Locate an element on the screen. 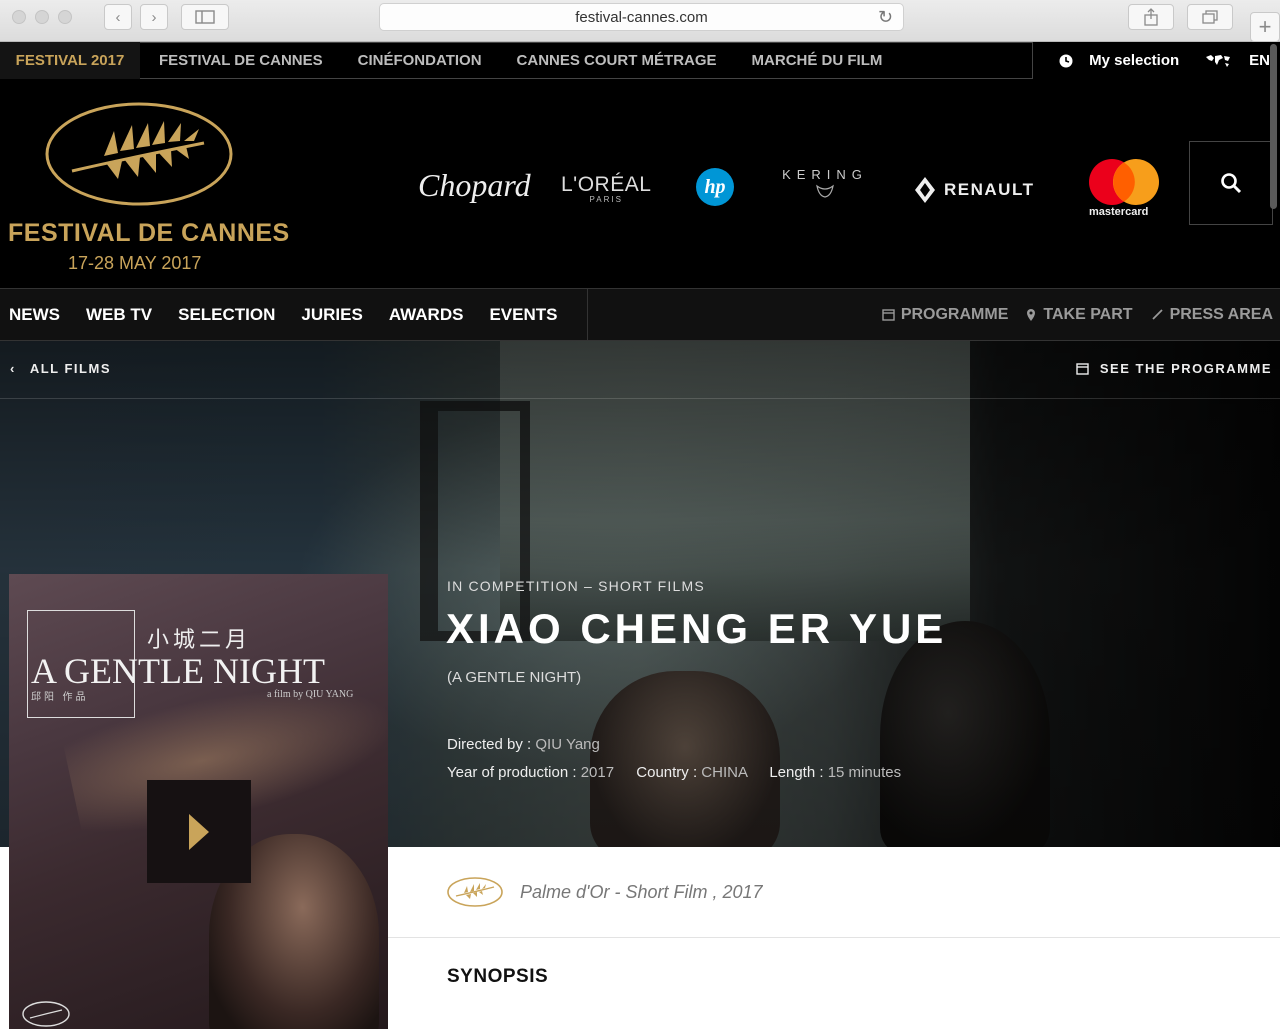 This screenshot has width=1280, height=1029. forward-button: › is located at coordinates (154, 17).